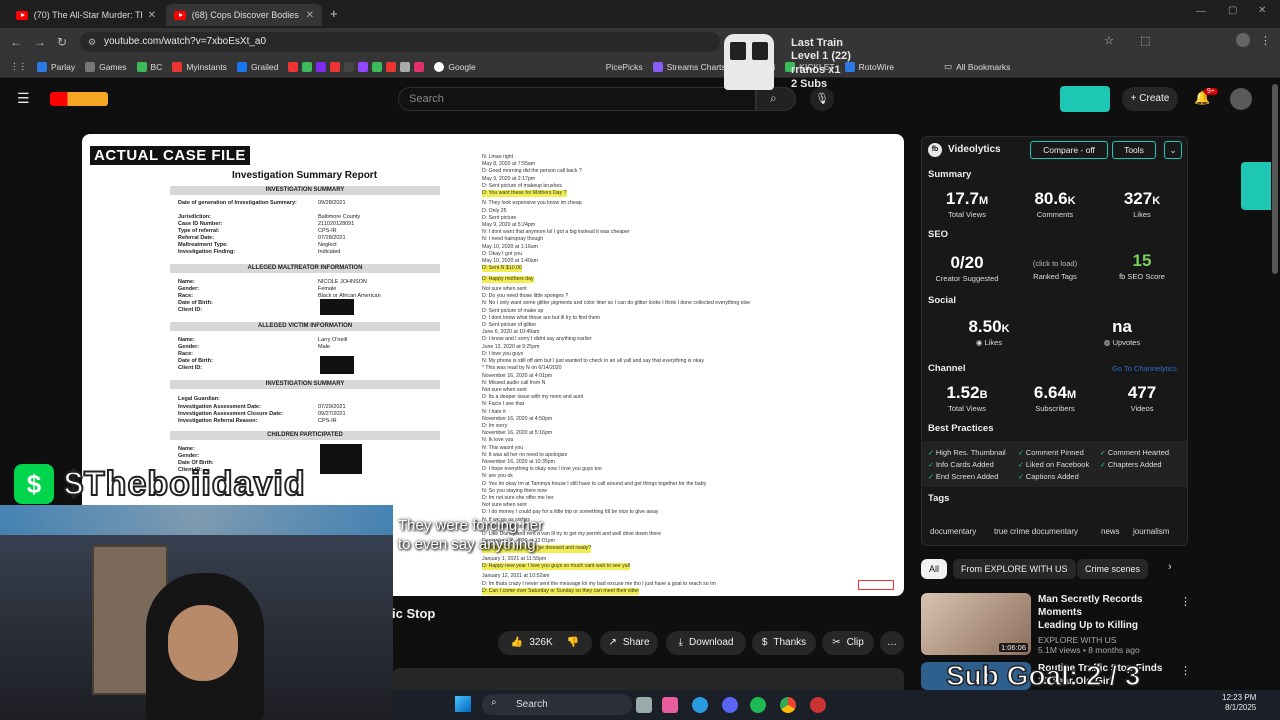  What do you see at coordinates (502, 269) in the screenshot?
I see `highlighted-text: D: Sent N $10.00` at bounding box center [502, 269].